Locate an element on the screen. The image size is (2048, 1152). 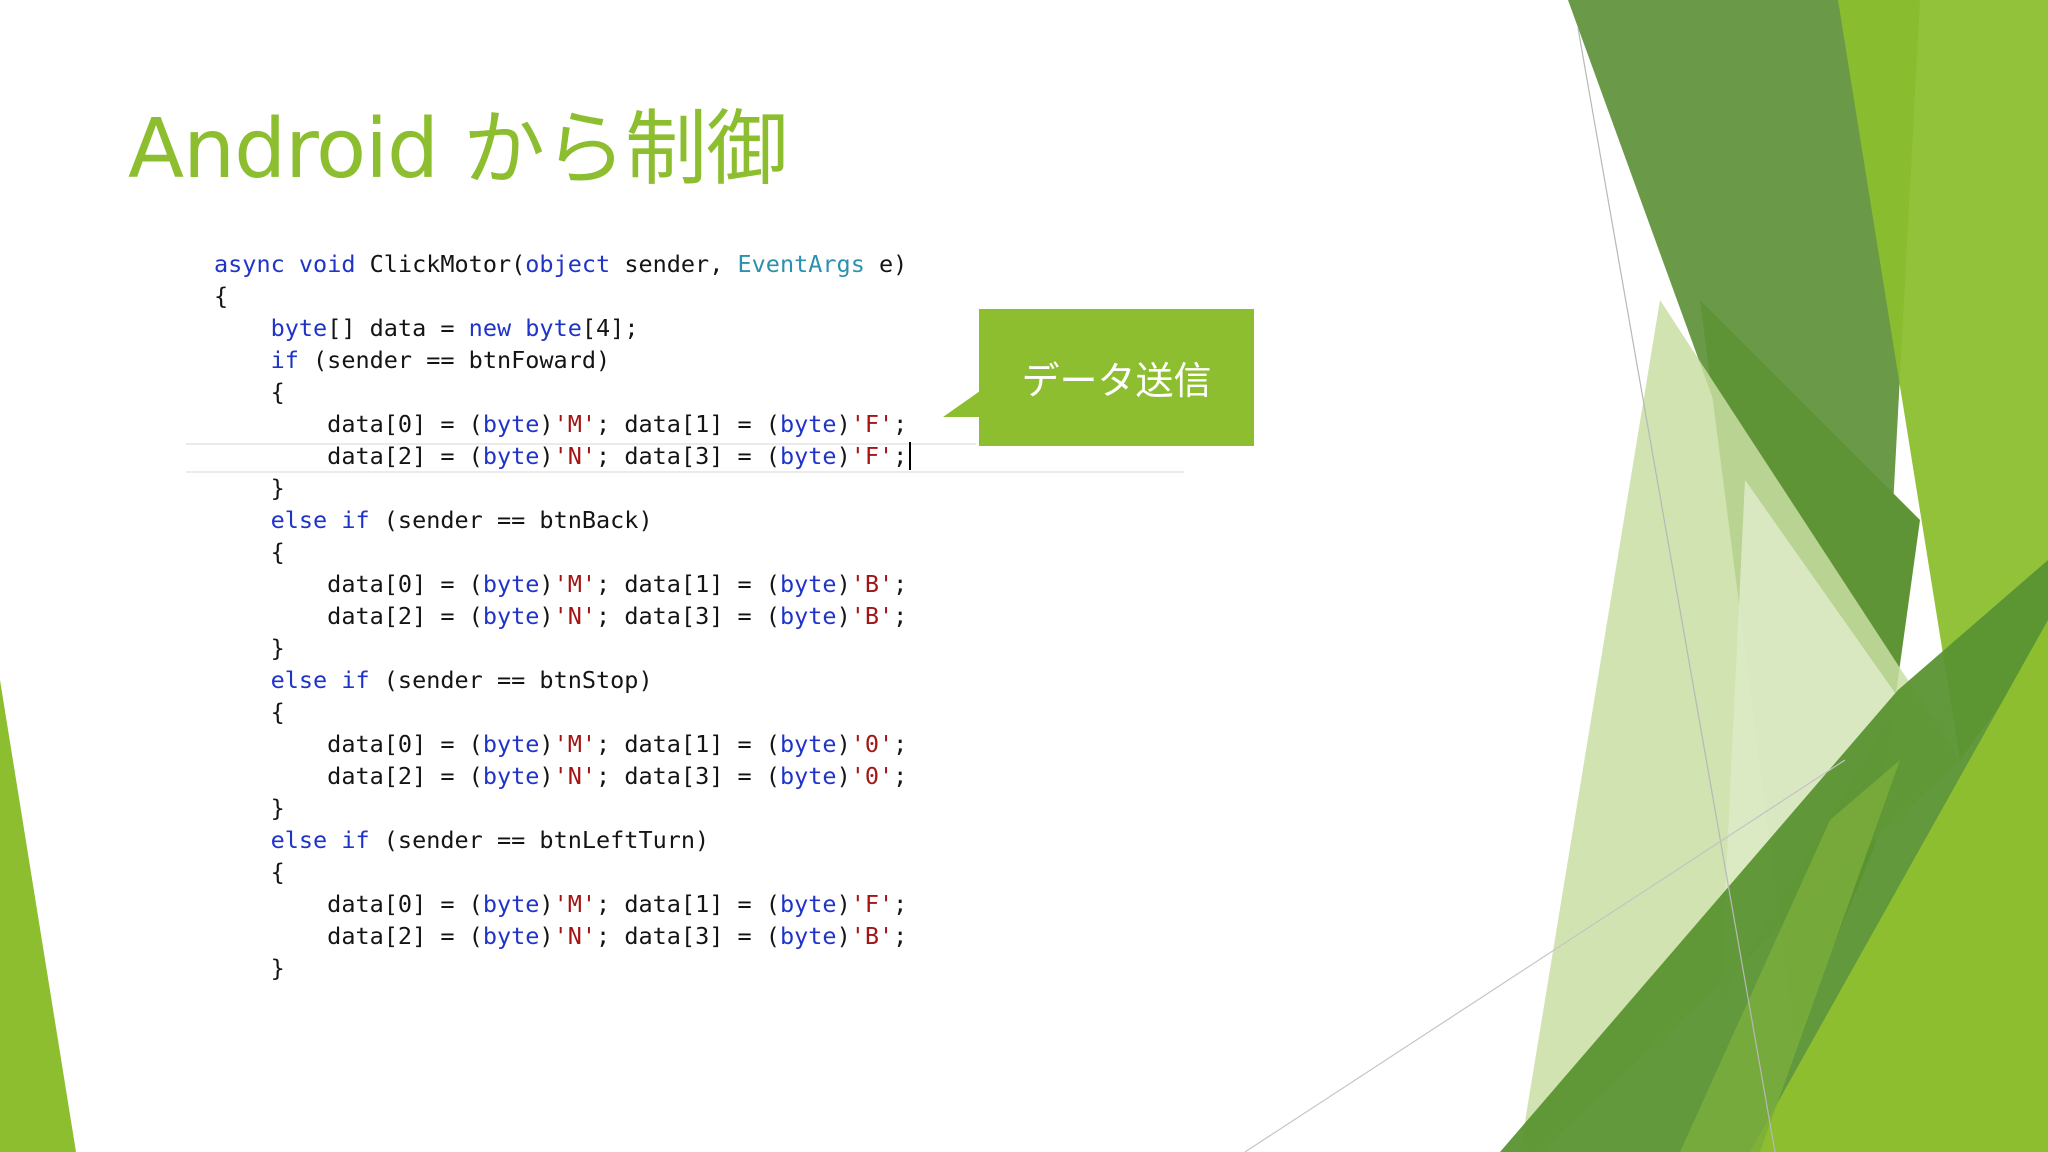
code-line-10: { is located at coordinates (562, 552).